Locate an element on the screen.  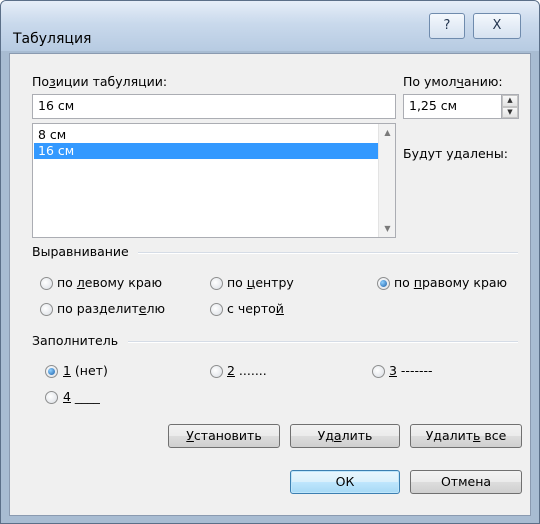
list-scrollbar: ▲ ▼ is located at coordinates (386, 180).